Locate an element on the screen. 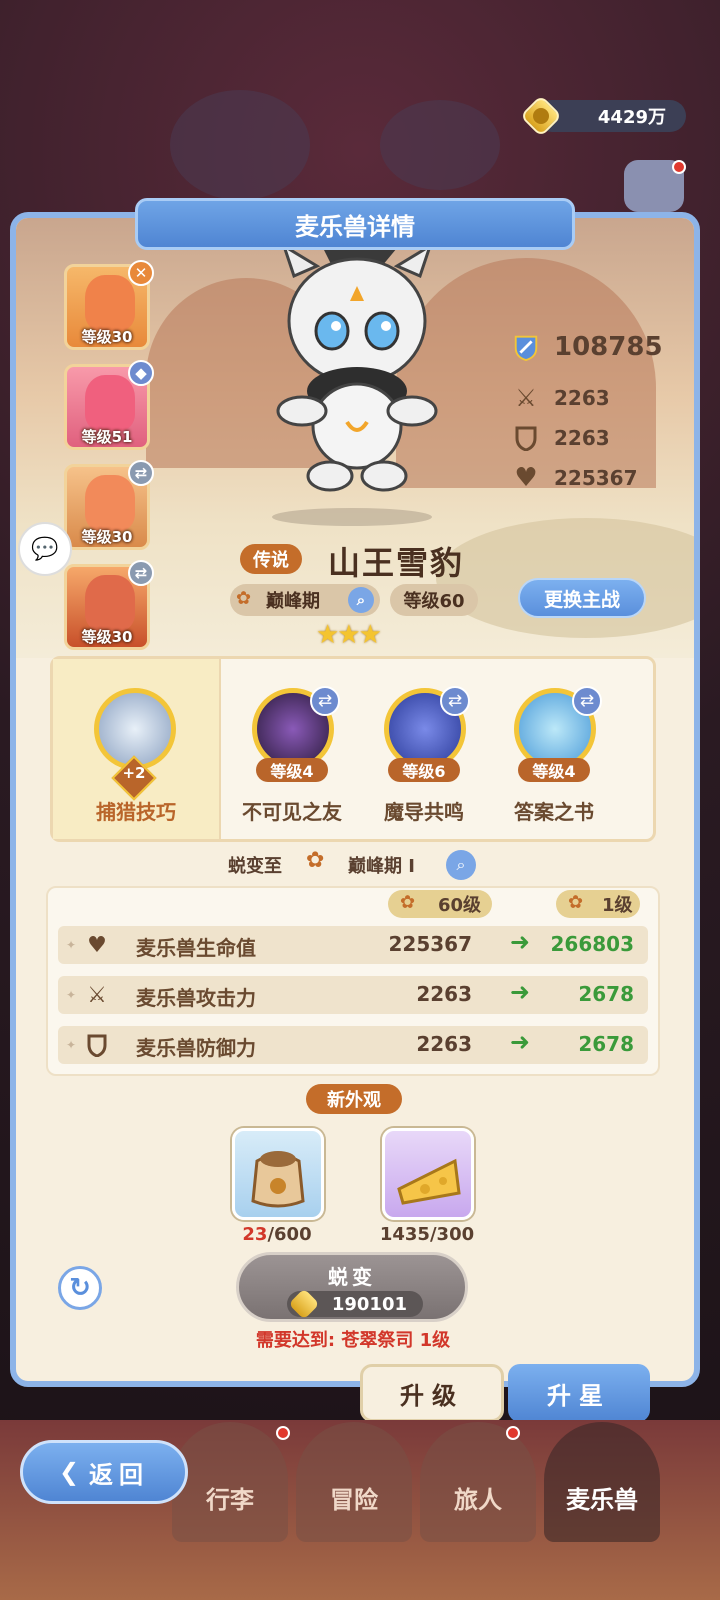 The width and height of the screenshot is (720, 1600). comparison-row-attack: ✦ ⚔ 麦乐兽攻击力 2263 ➜ 2678 is located at coordinates (353, 995).